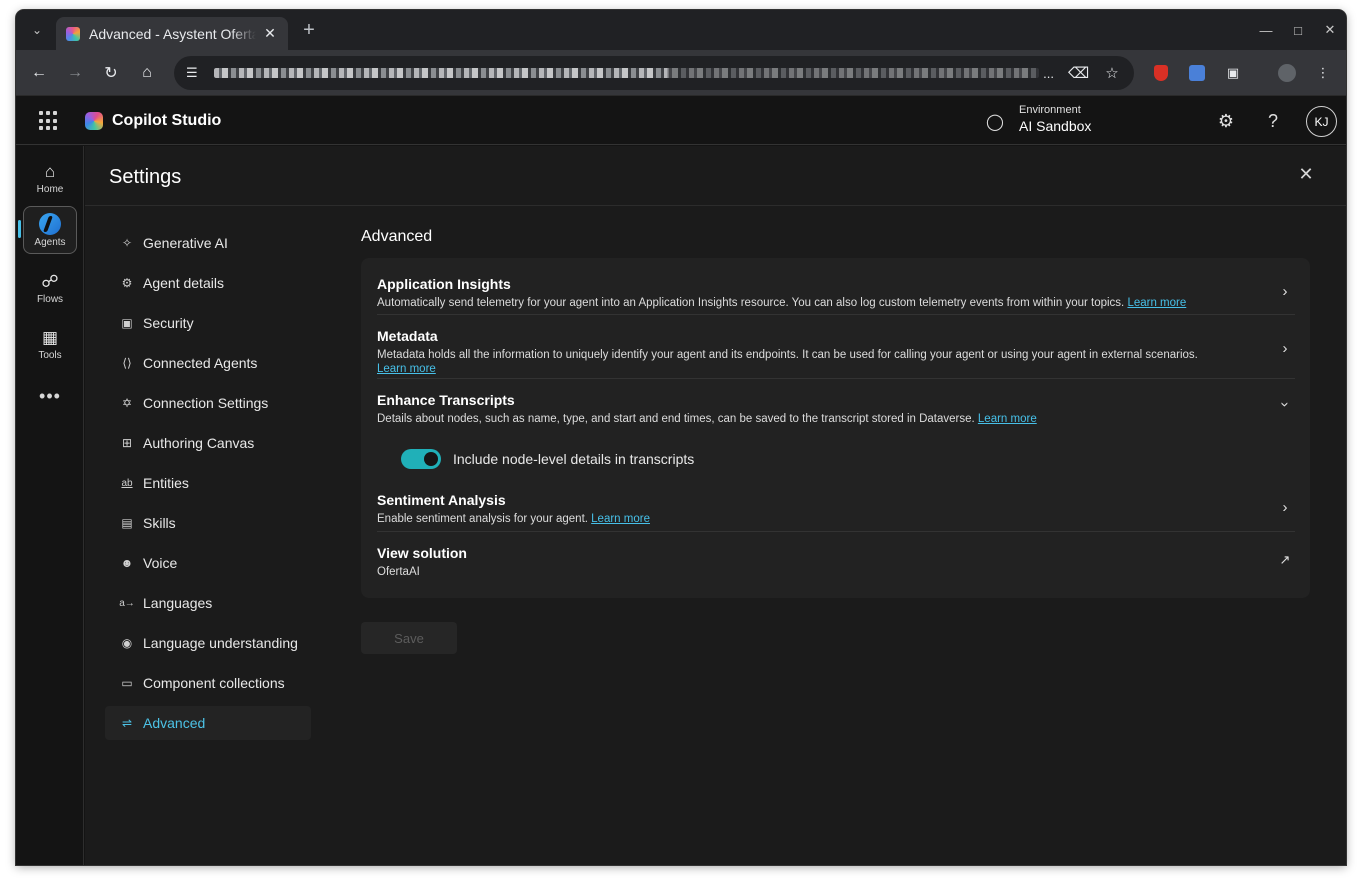 This screenshot has width=1362, height=896. Describe the element at coordinates (208, 483) in the screenshot. I see `nav-item-entities: ab Entities` at that location.